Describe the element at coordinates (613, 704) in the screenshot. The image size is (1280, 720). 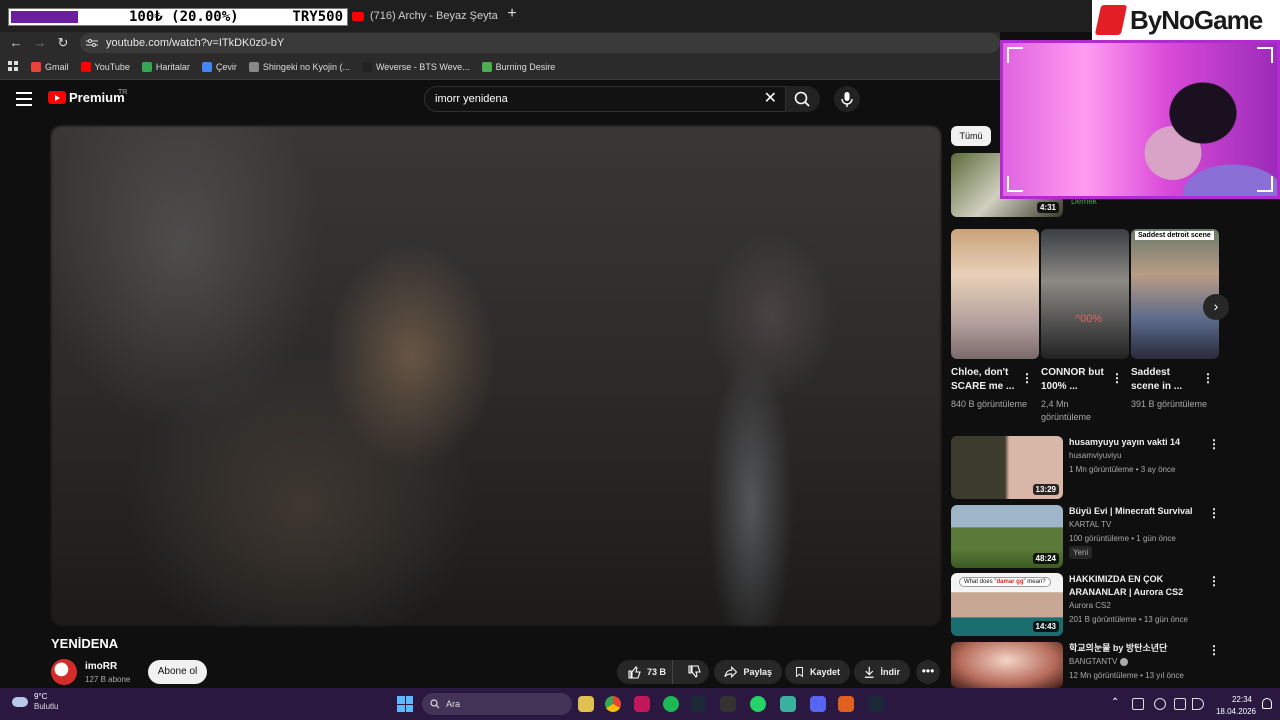
I see `chrome-icon` at that location.